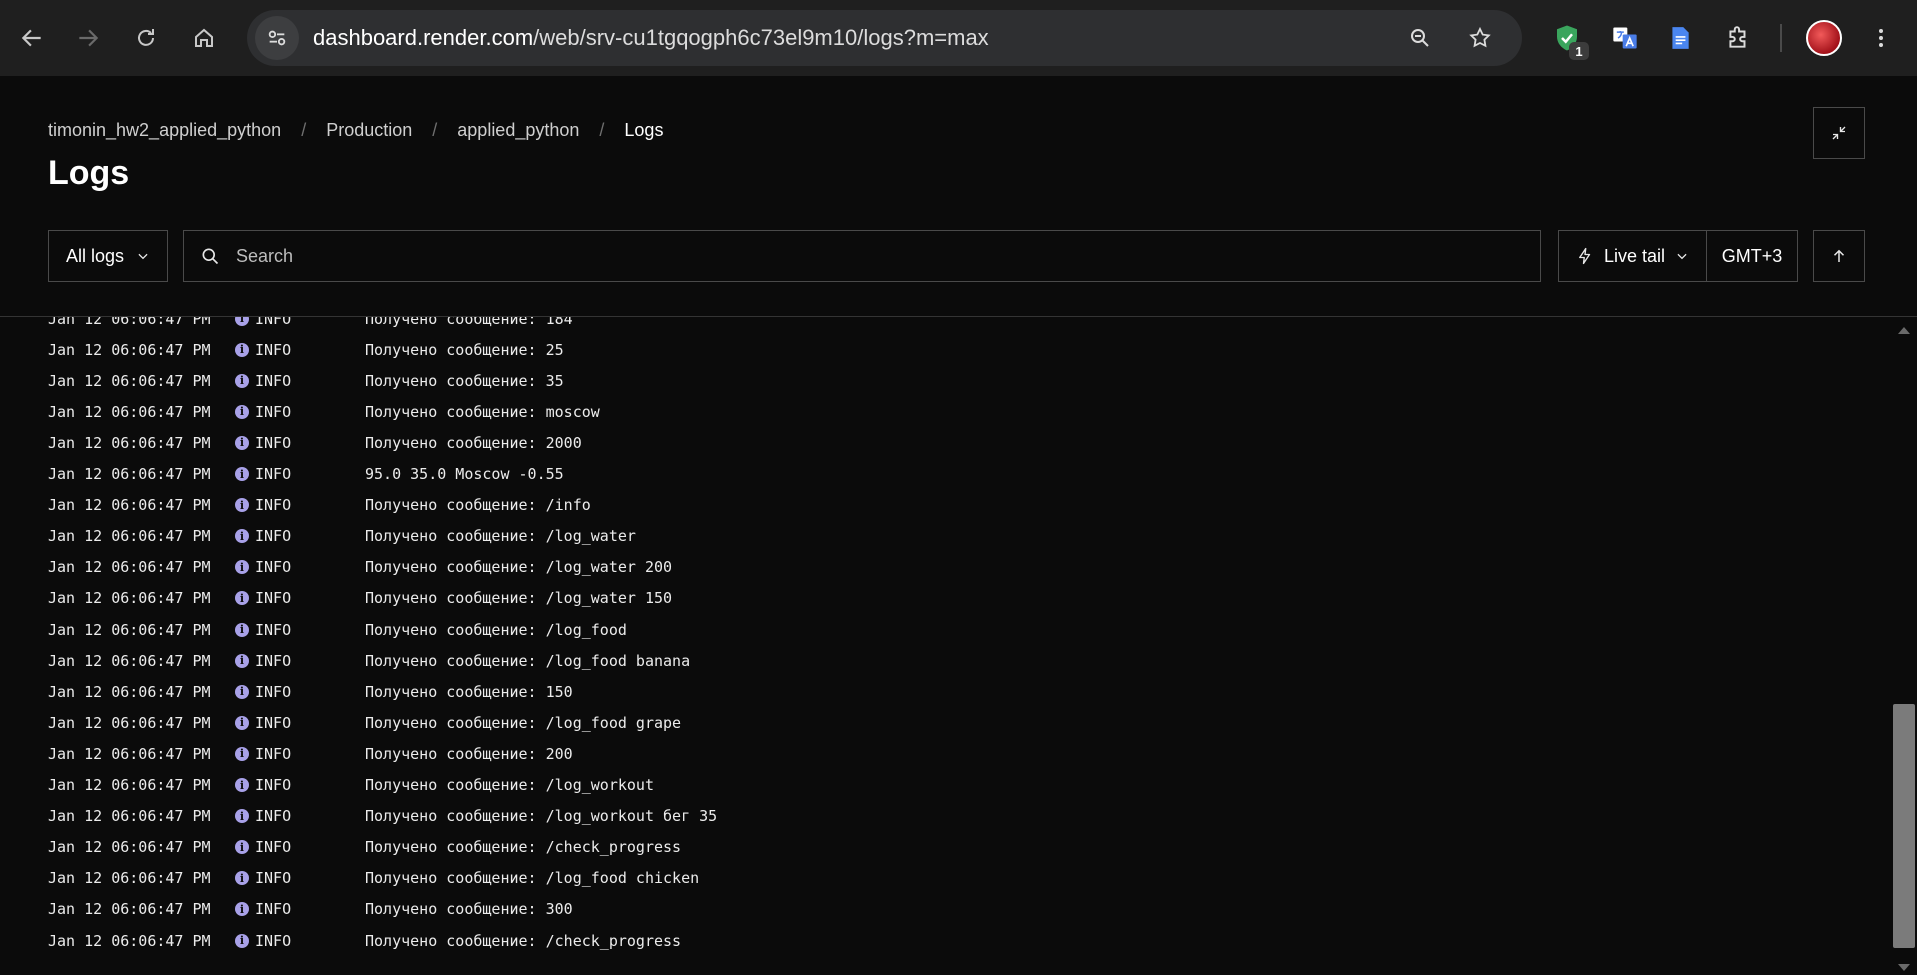 This screenshot has height=975, width=1917. I want to click on log-message: Получено сообщение: /log_food chicken, so click(532, 878).